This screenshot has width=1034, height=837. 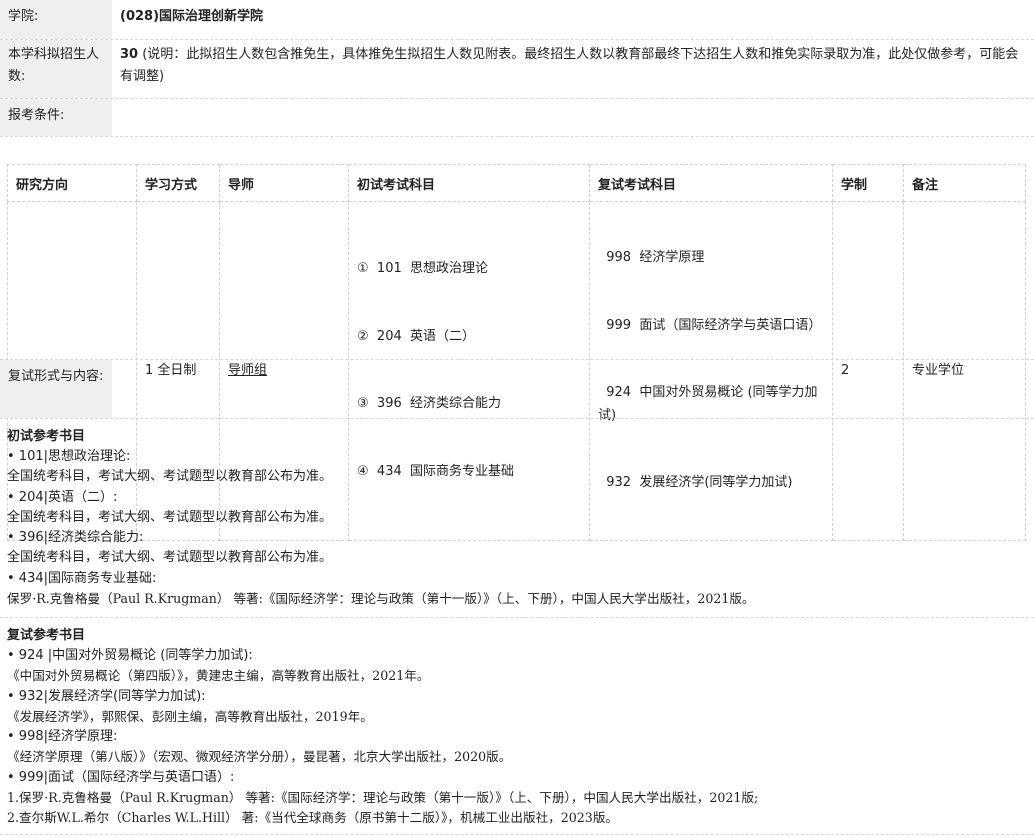 I want to click on quota-label: 本学科拟招生人数:, so click(x=56, y=69).